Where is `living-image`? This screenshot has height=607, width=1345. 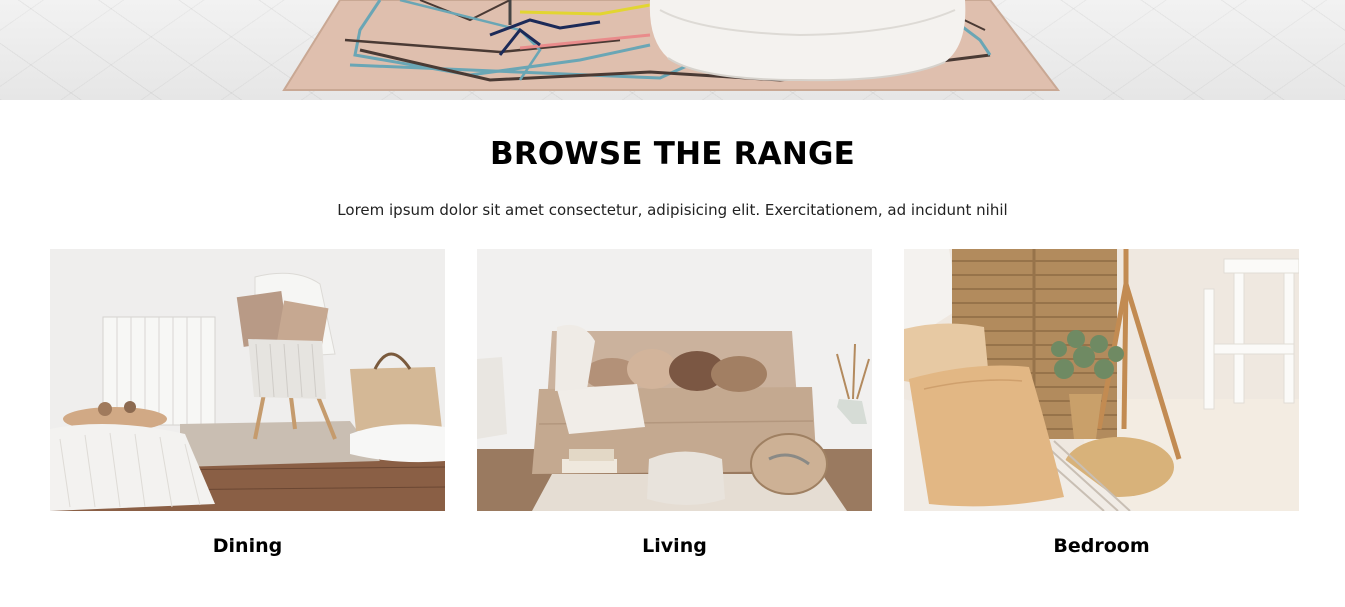 living-image is located at coordinates (674, 380).